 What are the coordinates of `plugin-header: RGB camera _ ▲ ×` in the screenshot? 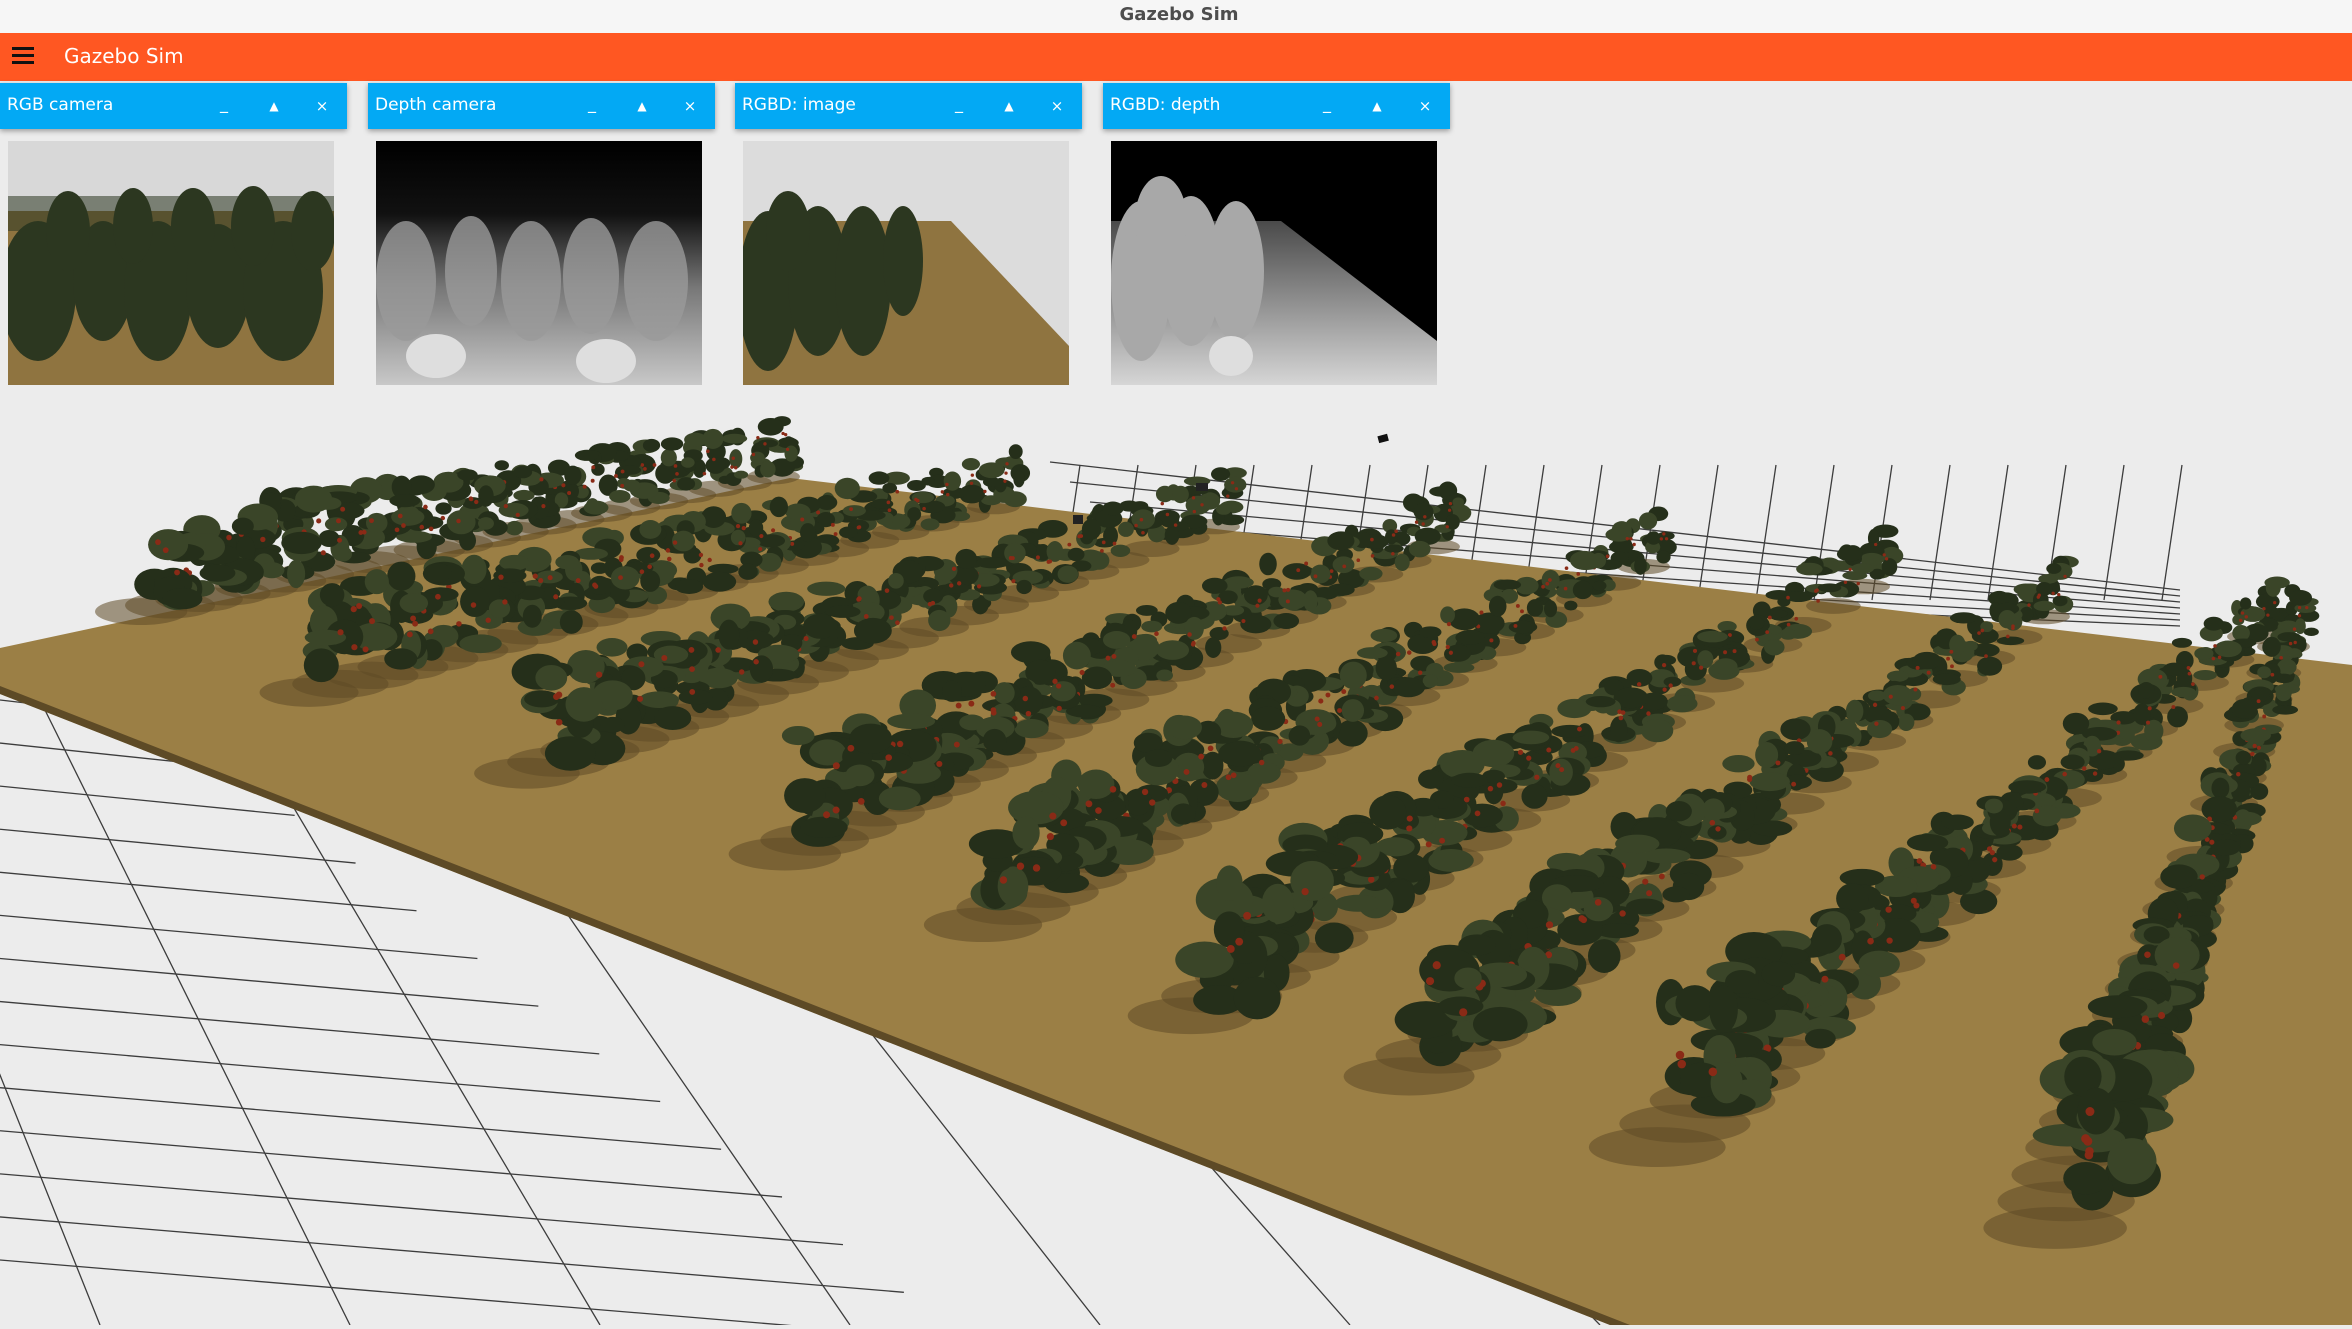 It's located at (173, 106).